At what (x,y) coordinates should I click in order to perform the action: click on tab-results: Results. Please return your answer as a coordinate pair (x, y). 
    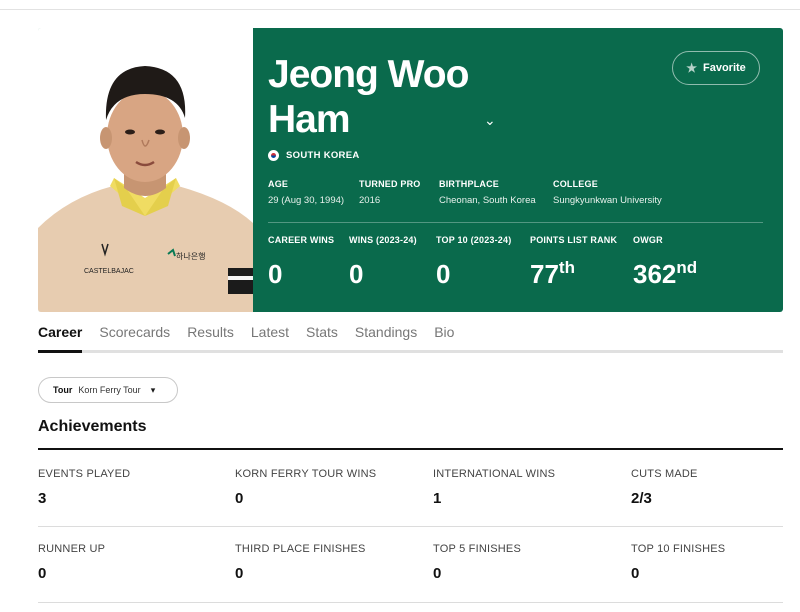
    Looking at the image, I should click on (210, 332).